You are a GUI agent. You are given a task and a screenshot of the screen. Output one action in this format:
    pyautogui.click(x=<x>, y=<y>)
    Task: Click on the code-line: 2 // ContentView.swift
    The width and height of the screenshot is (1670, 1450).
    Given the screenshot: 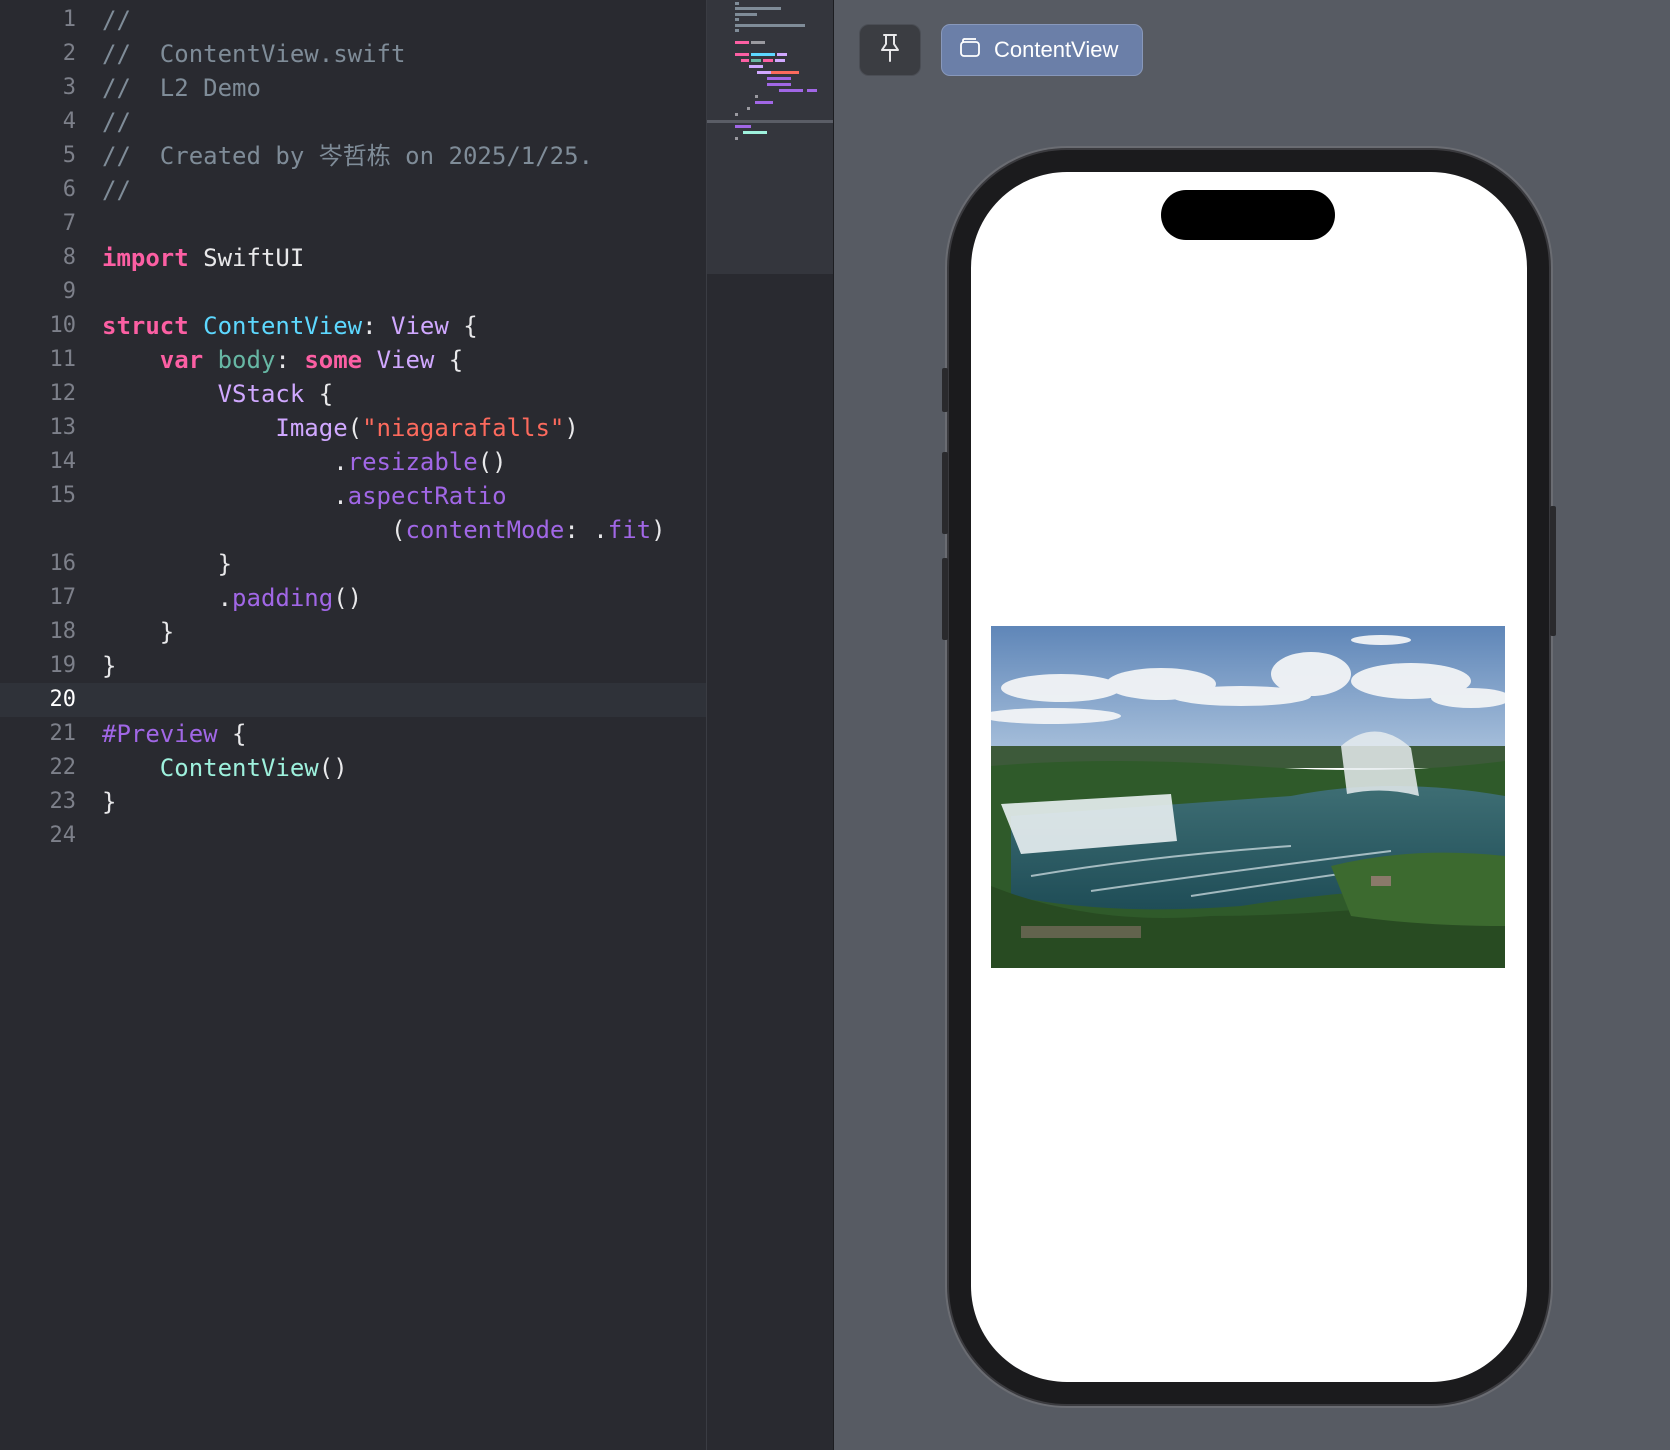 What is the action you would take?
    pyautogui.click(x=353, y=54)
    